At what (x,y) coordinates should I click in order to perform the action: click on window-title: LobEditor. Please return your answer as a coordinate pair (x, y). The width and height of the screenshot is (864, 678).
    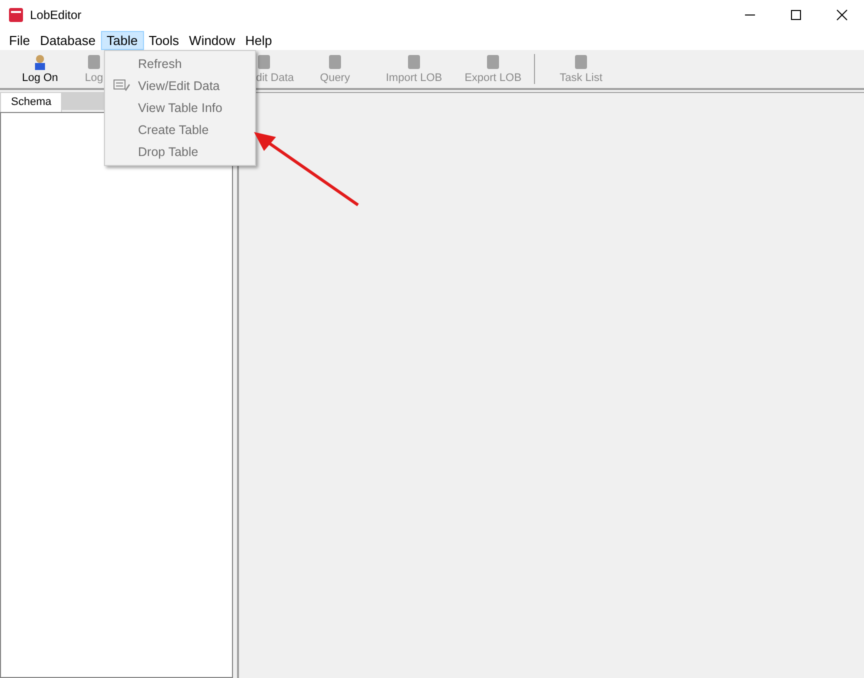
    Looking at the image, I should click on (56, 15).